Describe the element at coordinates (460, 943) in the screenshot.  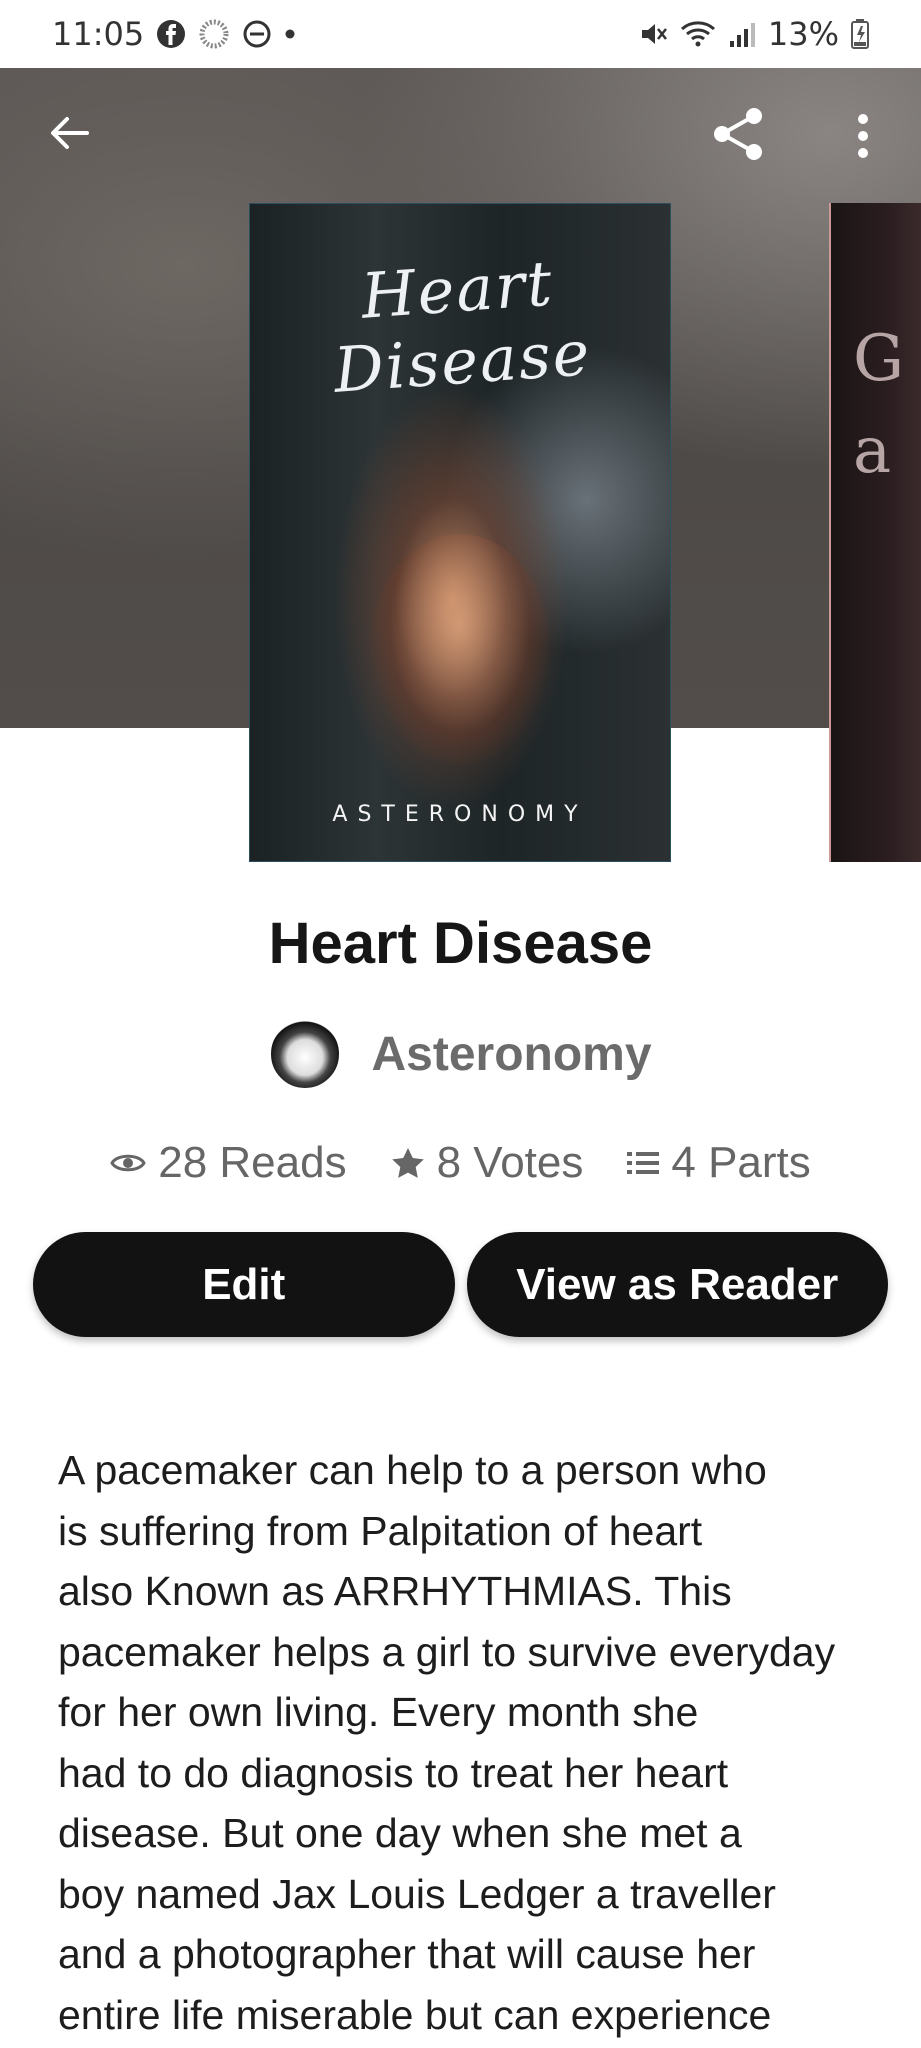
I see `book-title: Heart Disease` at that location.